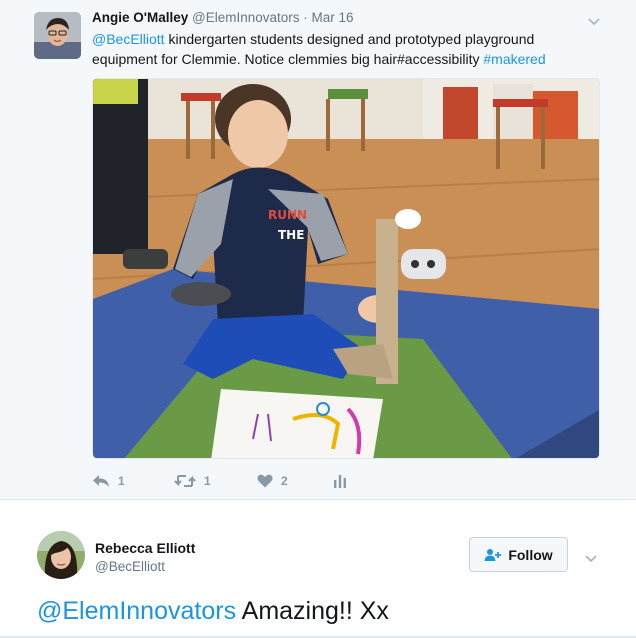  What do you see at coordinates (594, 19) in the screenshot?
I see `tweet-menu-chevron-down-icon` at bounding box center [594, 19].